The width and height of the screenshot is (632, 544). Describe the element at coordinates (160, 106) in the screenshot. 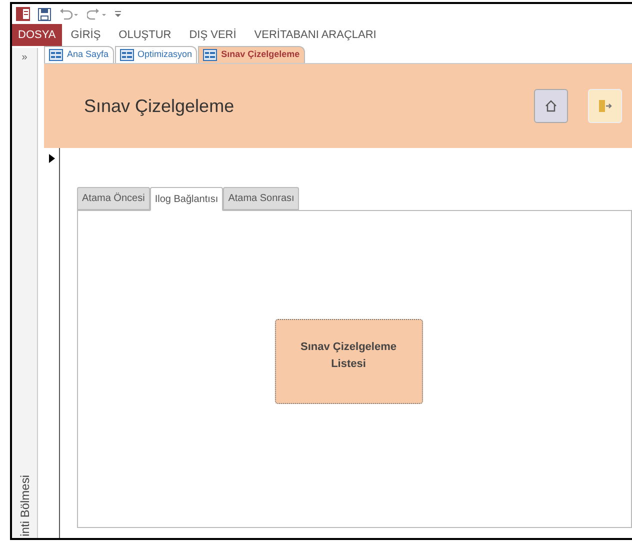

I see `form-title: Sınav Çizelgeleme` at that location.